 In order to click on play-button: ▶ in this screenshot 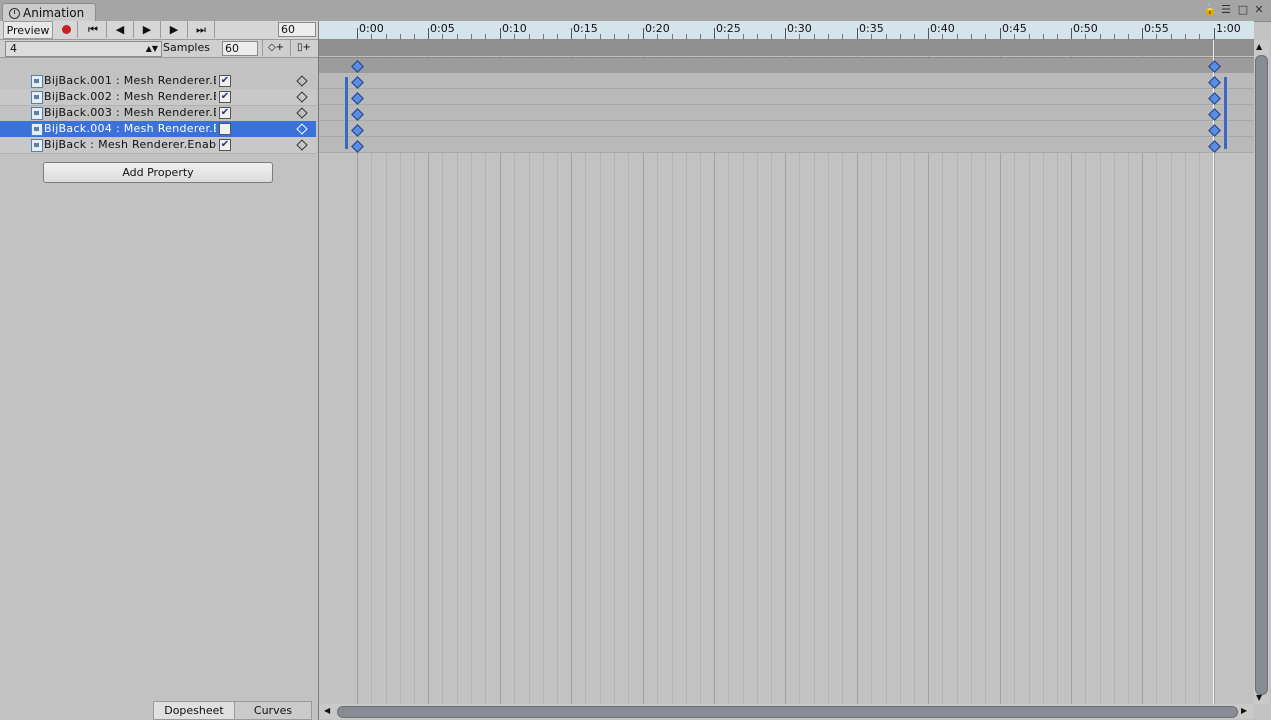, I will do `click(147, 29)`.